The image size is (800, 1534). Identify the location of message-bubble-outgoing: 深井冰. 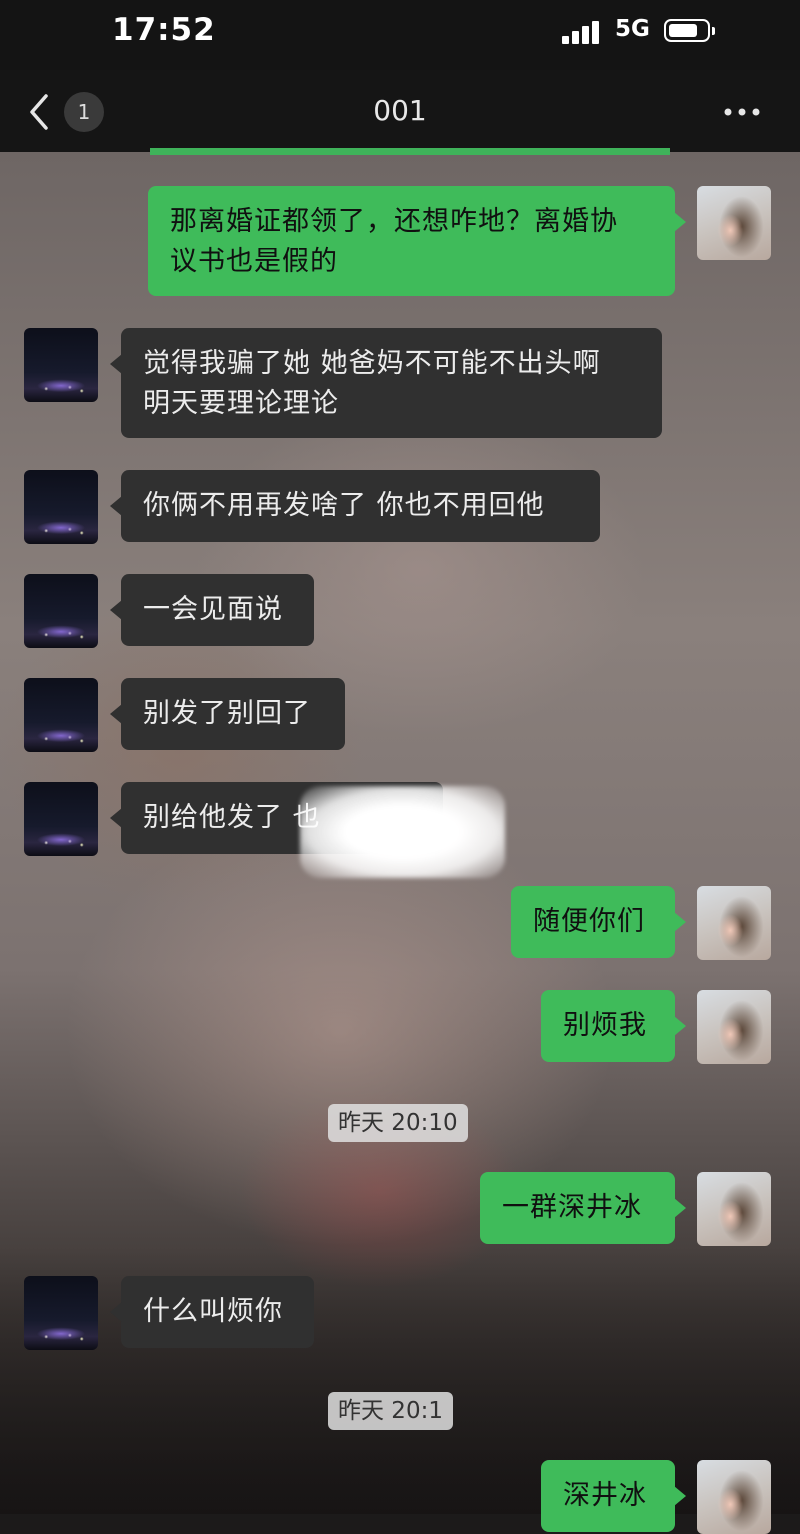
(613, 1496).